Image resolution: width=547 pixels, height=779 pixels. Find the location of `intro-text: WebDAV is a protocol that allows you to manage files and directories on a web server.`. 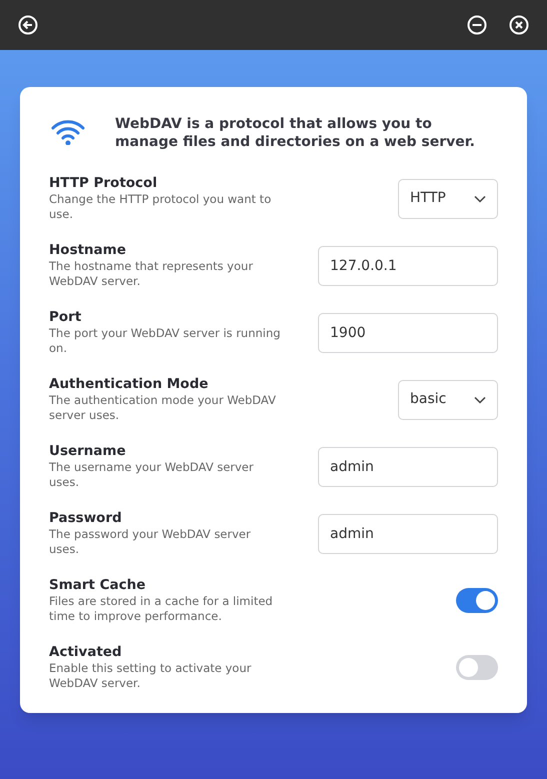

intro-text: WebDAV is a protocol that allows you to manage files and directories on a web server. is located at coordinates (295, 133).